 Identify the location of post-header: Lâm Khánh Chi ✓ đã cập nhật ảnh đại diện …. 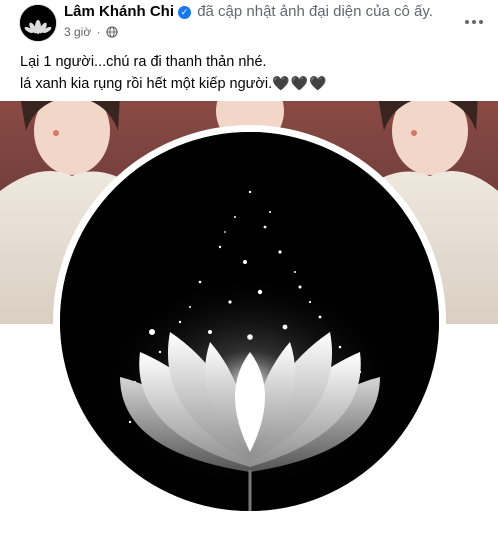
(249, 24).